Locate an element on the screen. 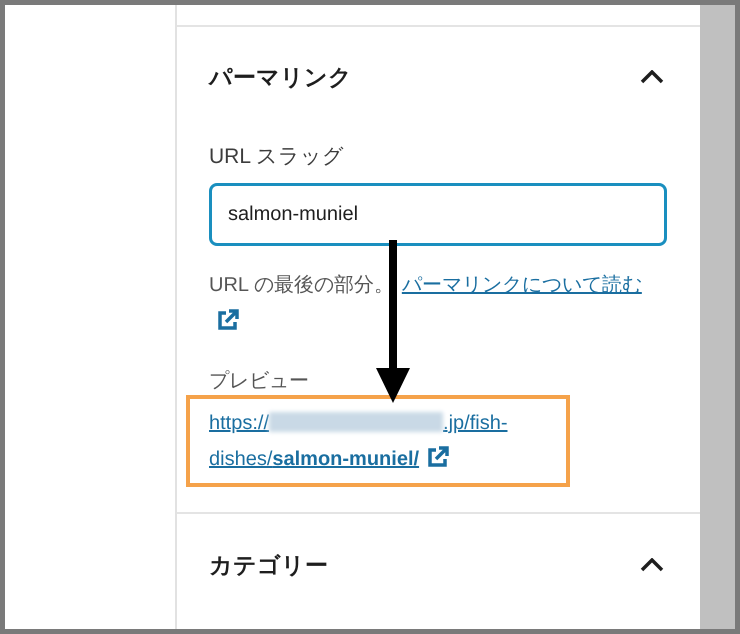 The height and width of the screenshot is (634, 740). help-text: URL の最後の部分。 is located at coordinates (301, 285).